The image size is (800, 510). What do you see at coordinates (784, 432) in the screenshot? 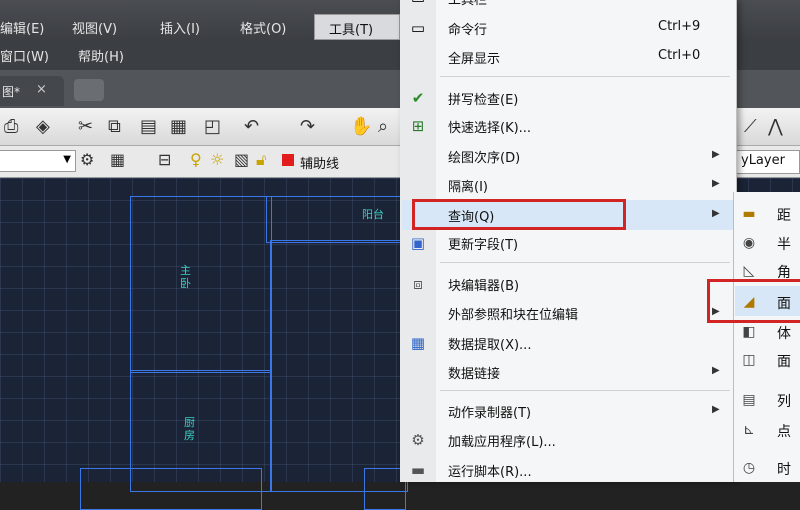
I see `submenu-item-label: 点` at bounding box center [784, 432].